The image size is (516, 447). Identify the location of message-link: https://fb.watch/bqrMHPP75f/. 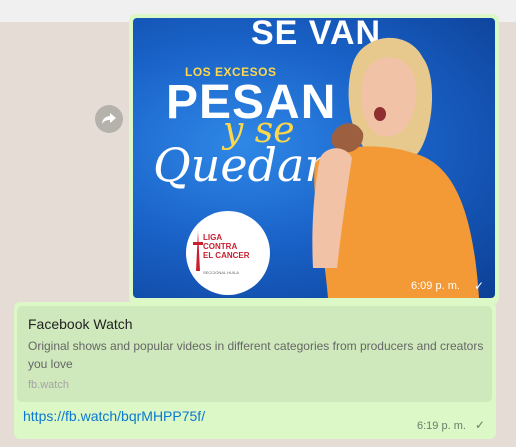
(114, 416).